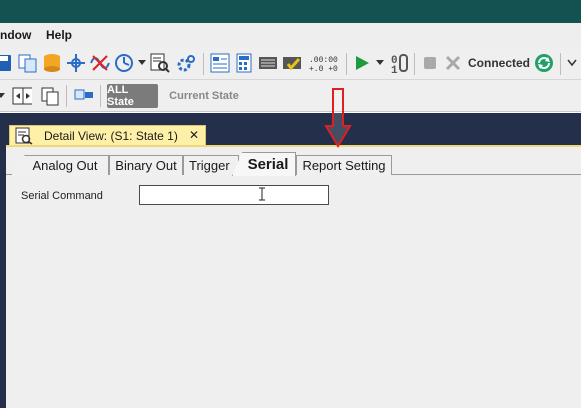 This screenshot has height=408, width=581. I want to click on tab-serial: Serial, so click(264, 164).